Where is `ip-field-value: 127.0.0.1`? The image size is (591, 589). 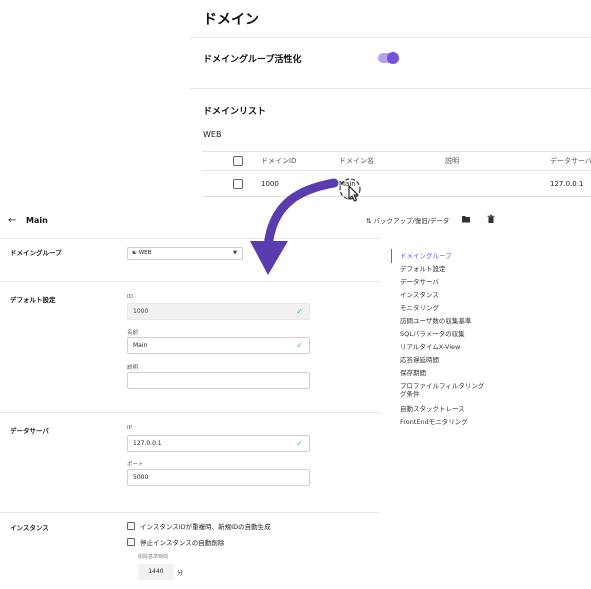 ip-field-value: 127.0.0.1 is located at coordinates (147, 443).